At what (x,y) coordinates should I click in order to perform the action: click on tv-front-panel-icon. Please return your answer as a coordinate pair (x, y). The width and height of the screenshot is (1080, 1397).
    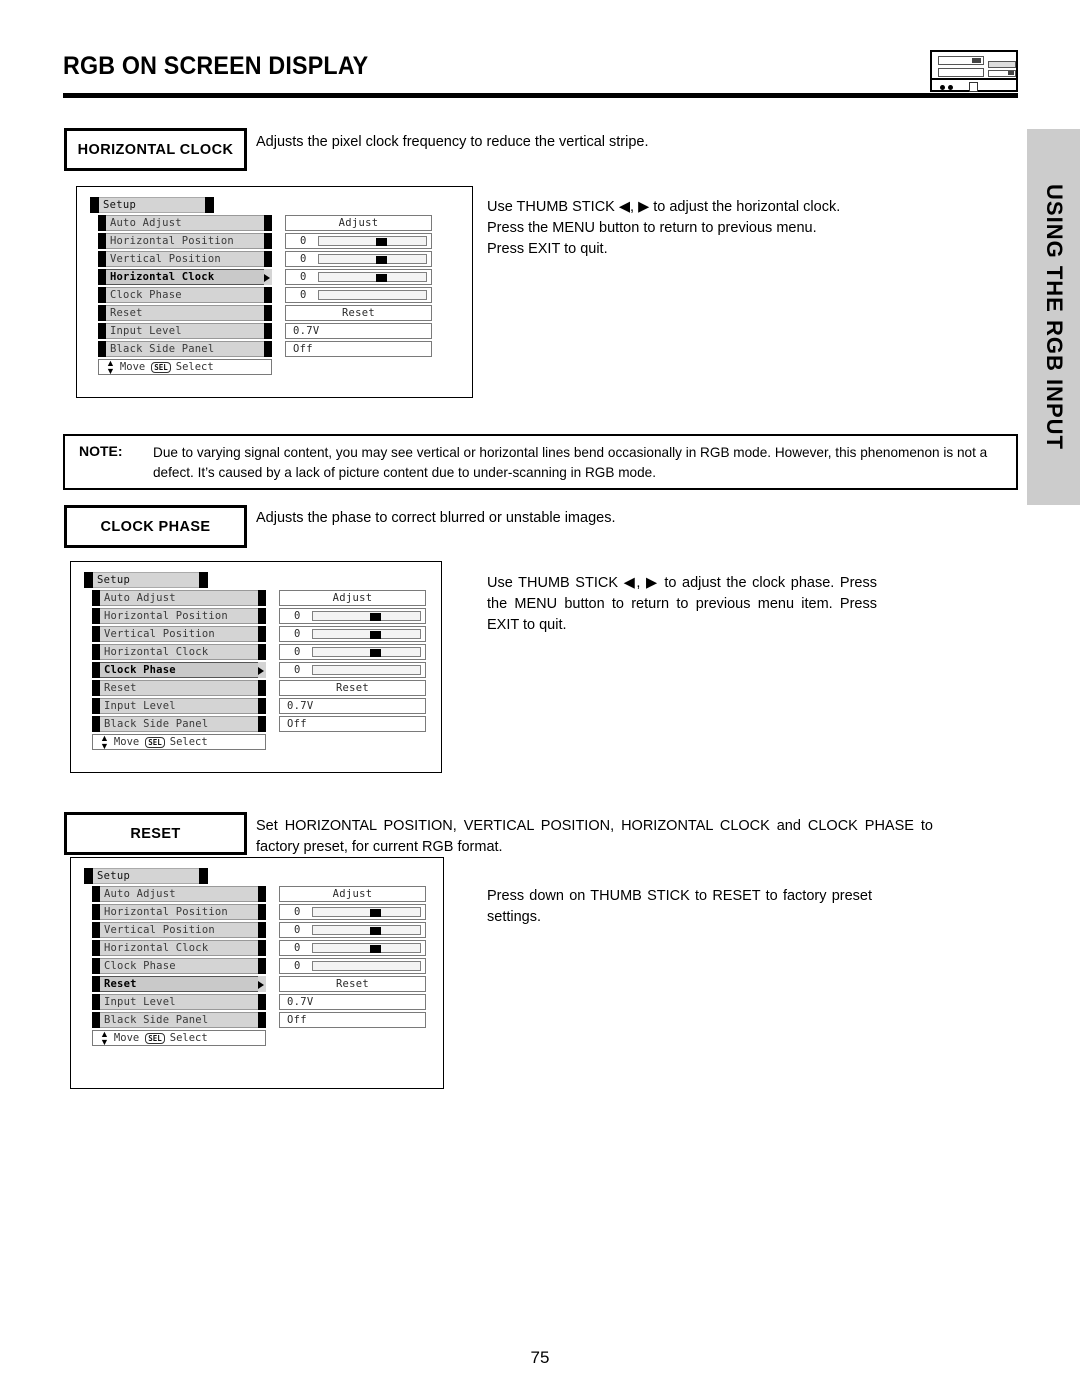
    Looking at the image, I should click on (974, 71).